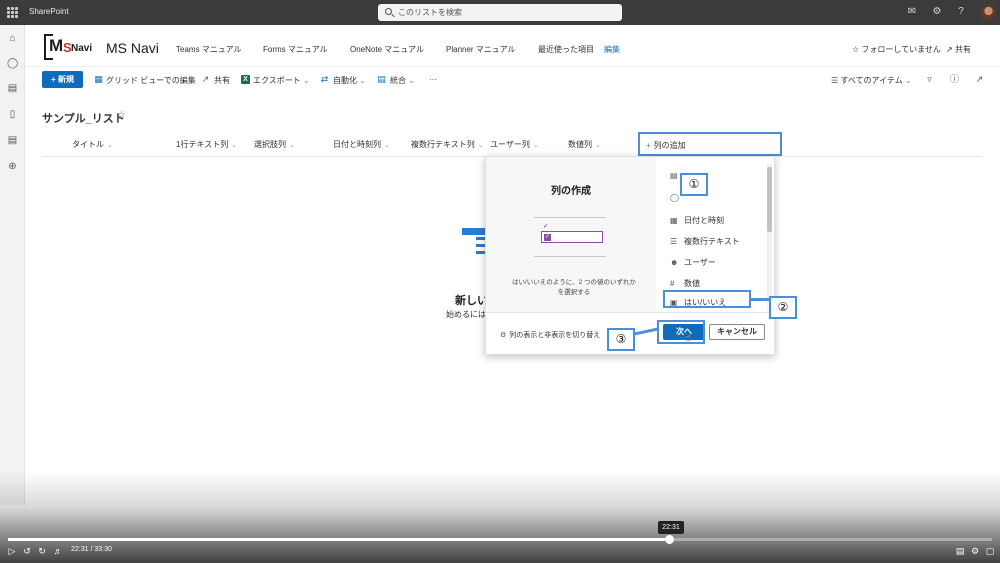 This screenshot has width=1000, height=563. I want to click on avatar, so click(988, 12).